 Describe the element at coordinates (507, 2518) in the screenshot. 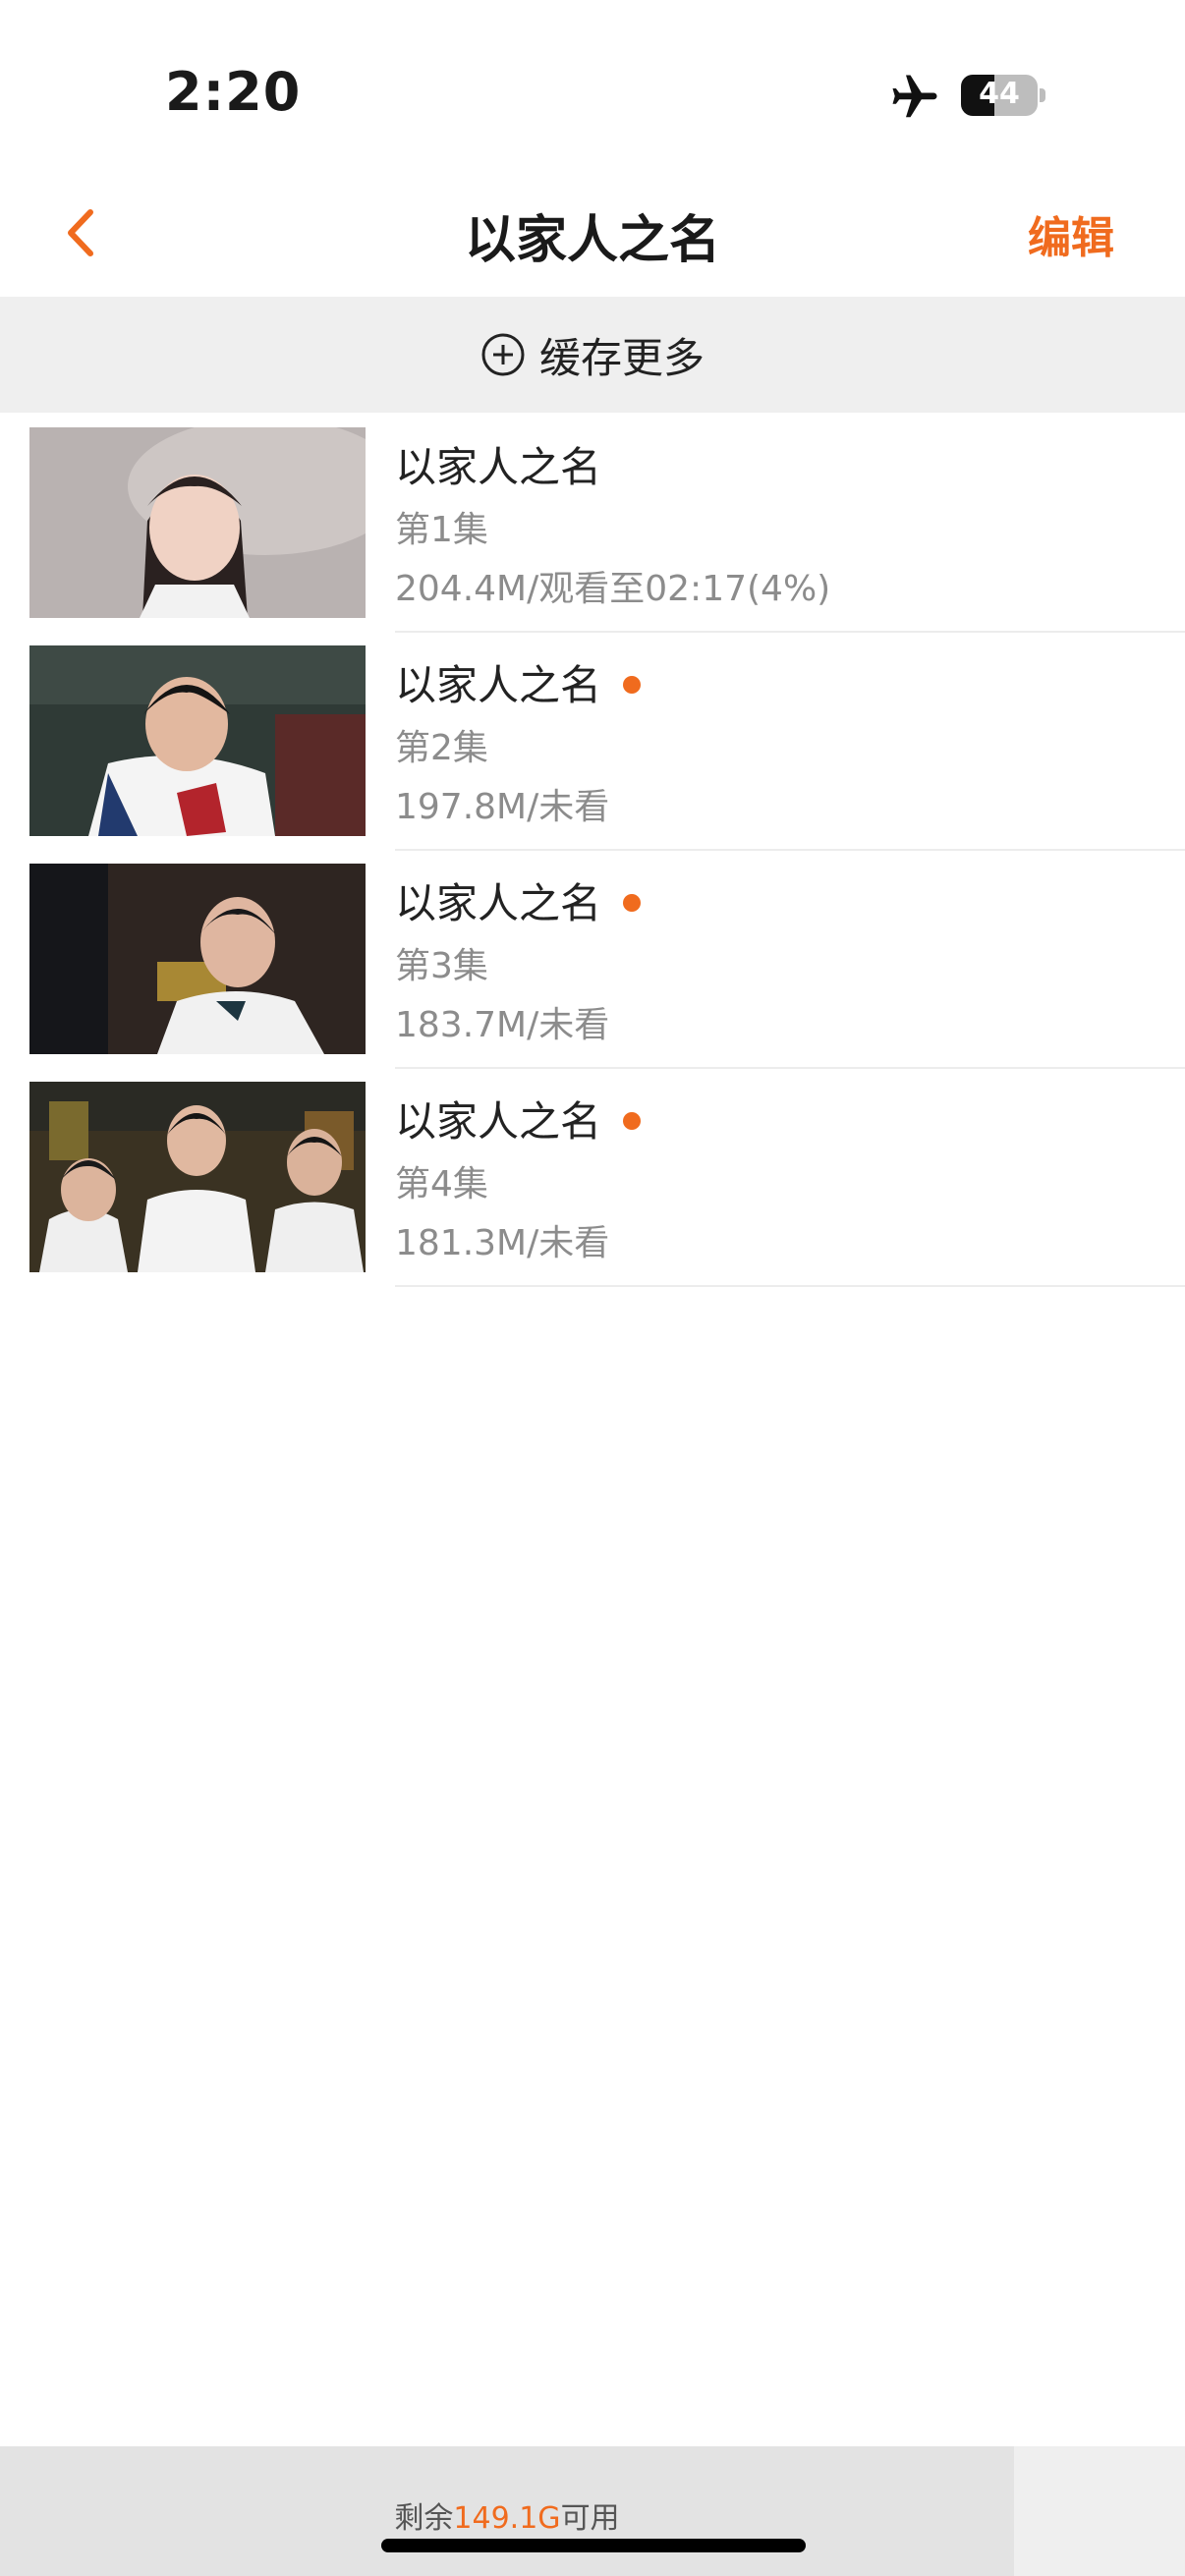

I see `storage-value: 149.1G` at that location.